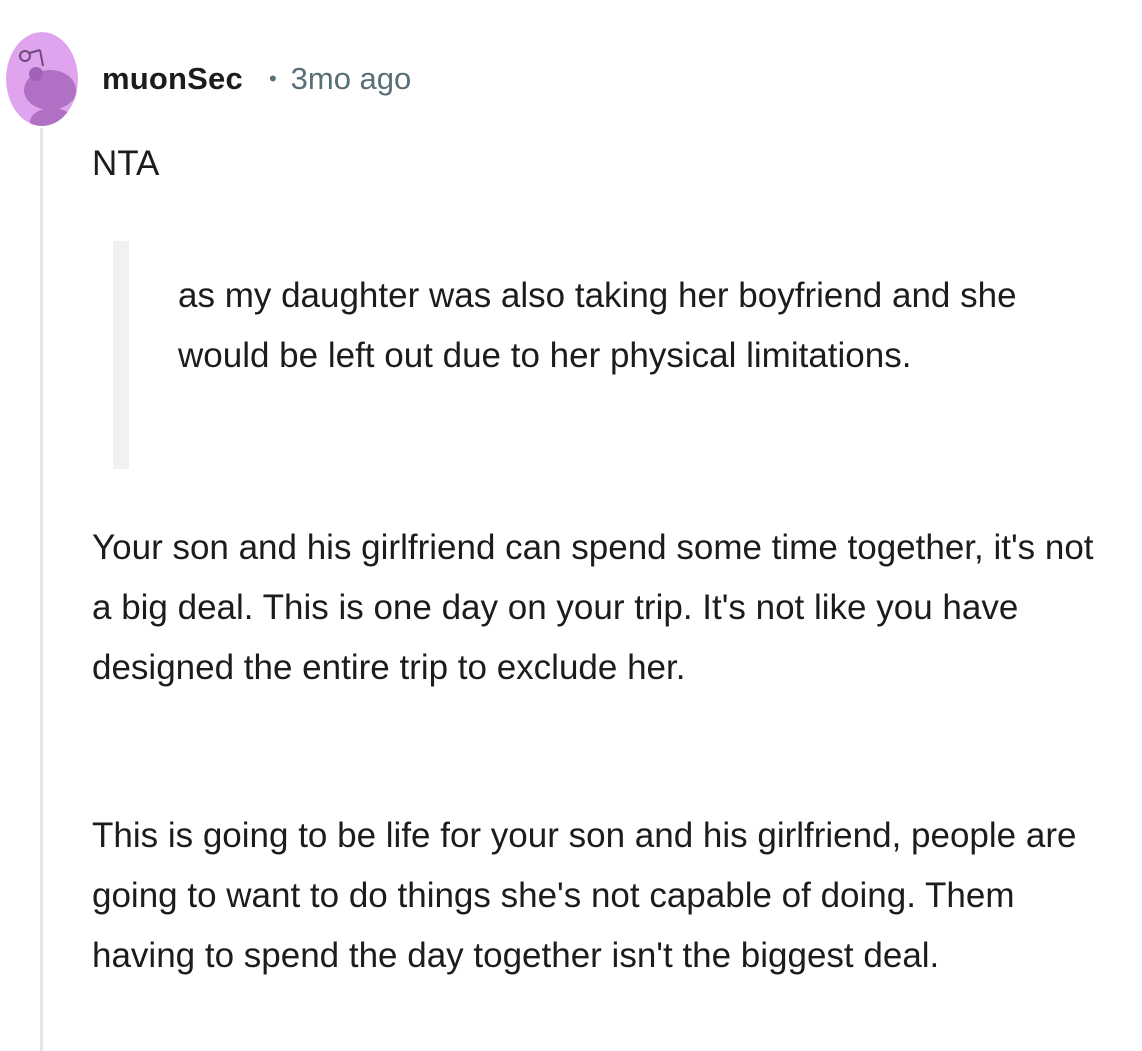 The image size is (1142, 1051). I want to click on snoo-avatar-icon, so click(42, 79).